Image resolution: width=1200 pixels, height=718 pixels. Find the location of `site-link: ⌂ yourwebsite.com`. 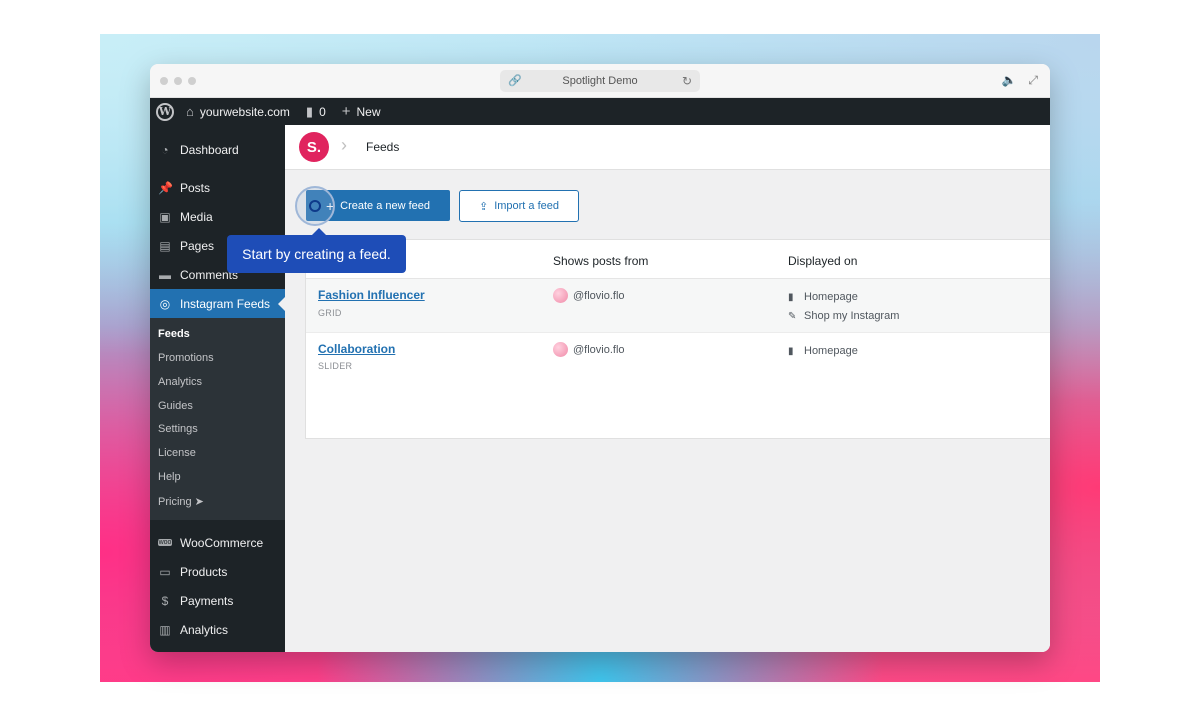

site-link: ⌂ yourwebsite.com is located at coordinates (238, 111).